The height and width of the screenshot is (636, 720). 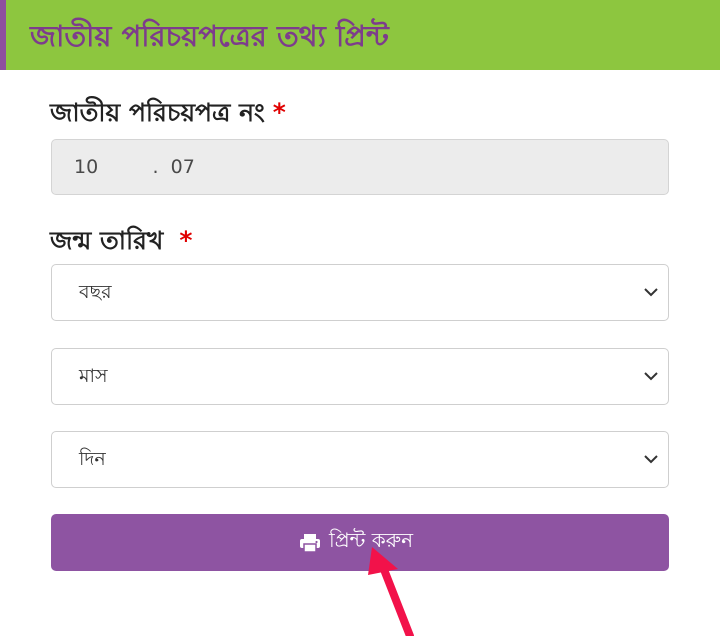 What do you see at coordinates (360, 459) in the screenshot?
I see `day-select: দিন` at bounding box center [360, 459].